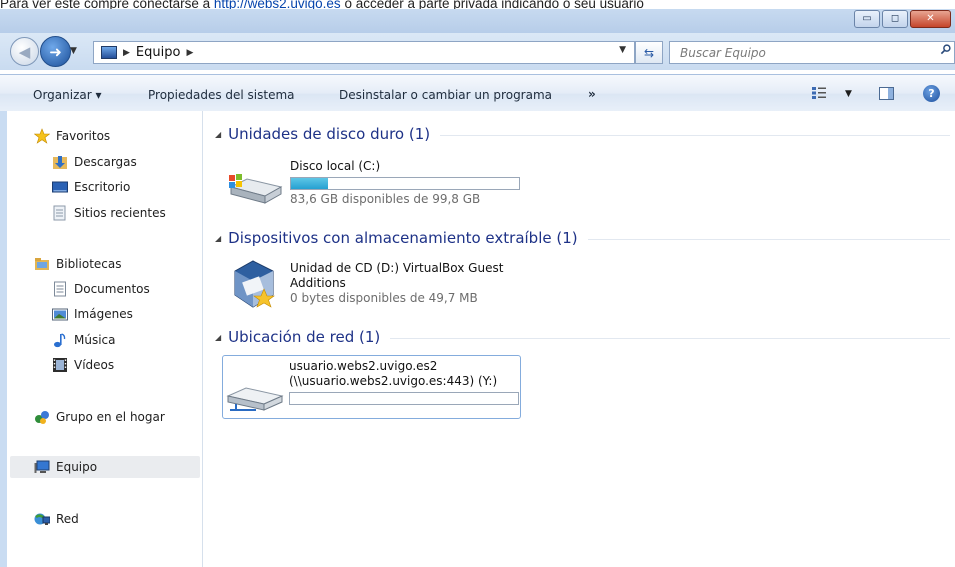 Image resolution: width=955 pixels, height=567 pixels. What do you see at coordinates (110, 417) in the screenshot?
I see `nav-label: Grupo en el hogar` at bounding box center [110, 417].